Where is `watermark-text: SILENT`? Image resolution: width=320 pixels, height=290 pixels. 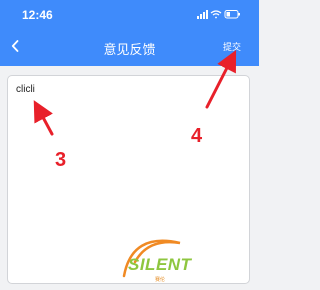 watermark-text: SILENT is located at coordinates (160, 264).